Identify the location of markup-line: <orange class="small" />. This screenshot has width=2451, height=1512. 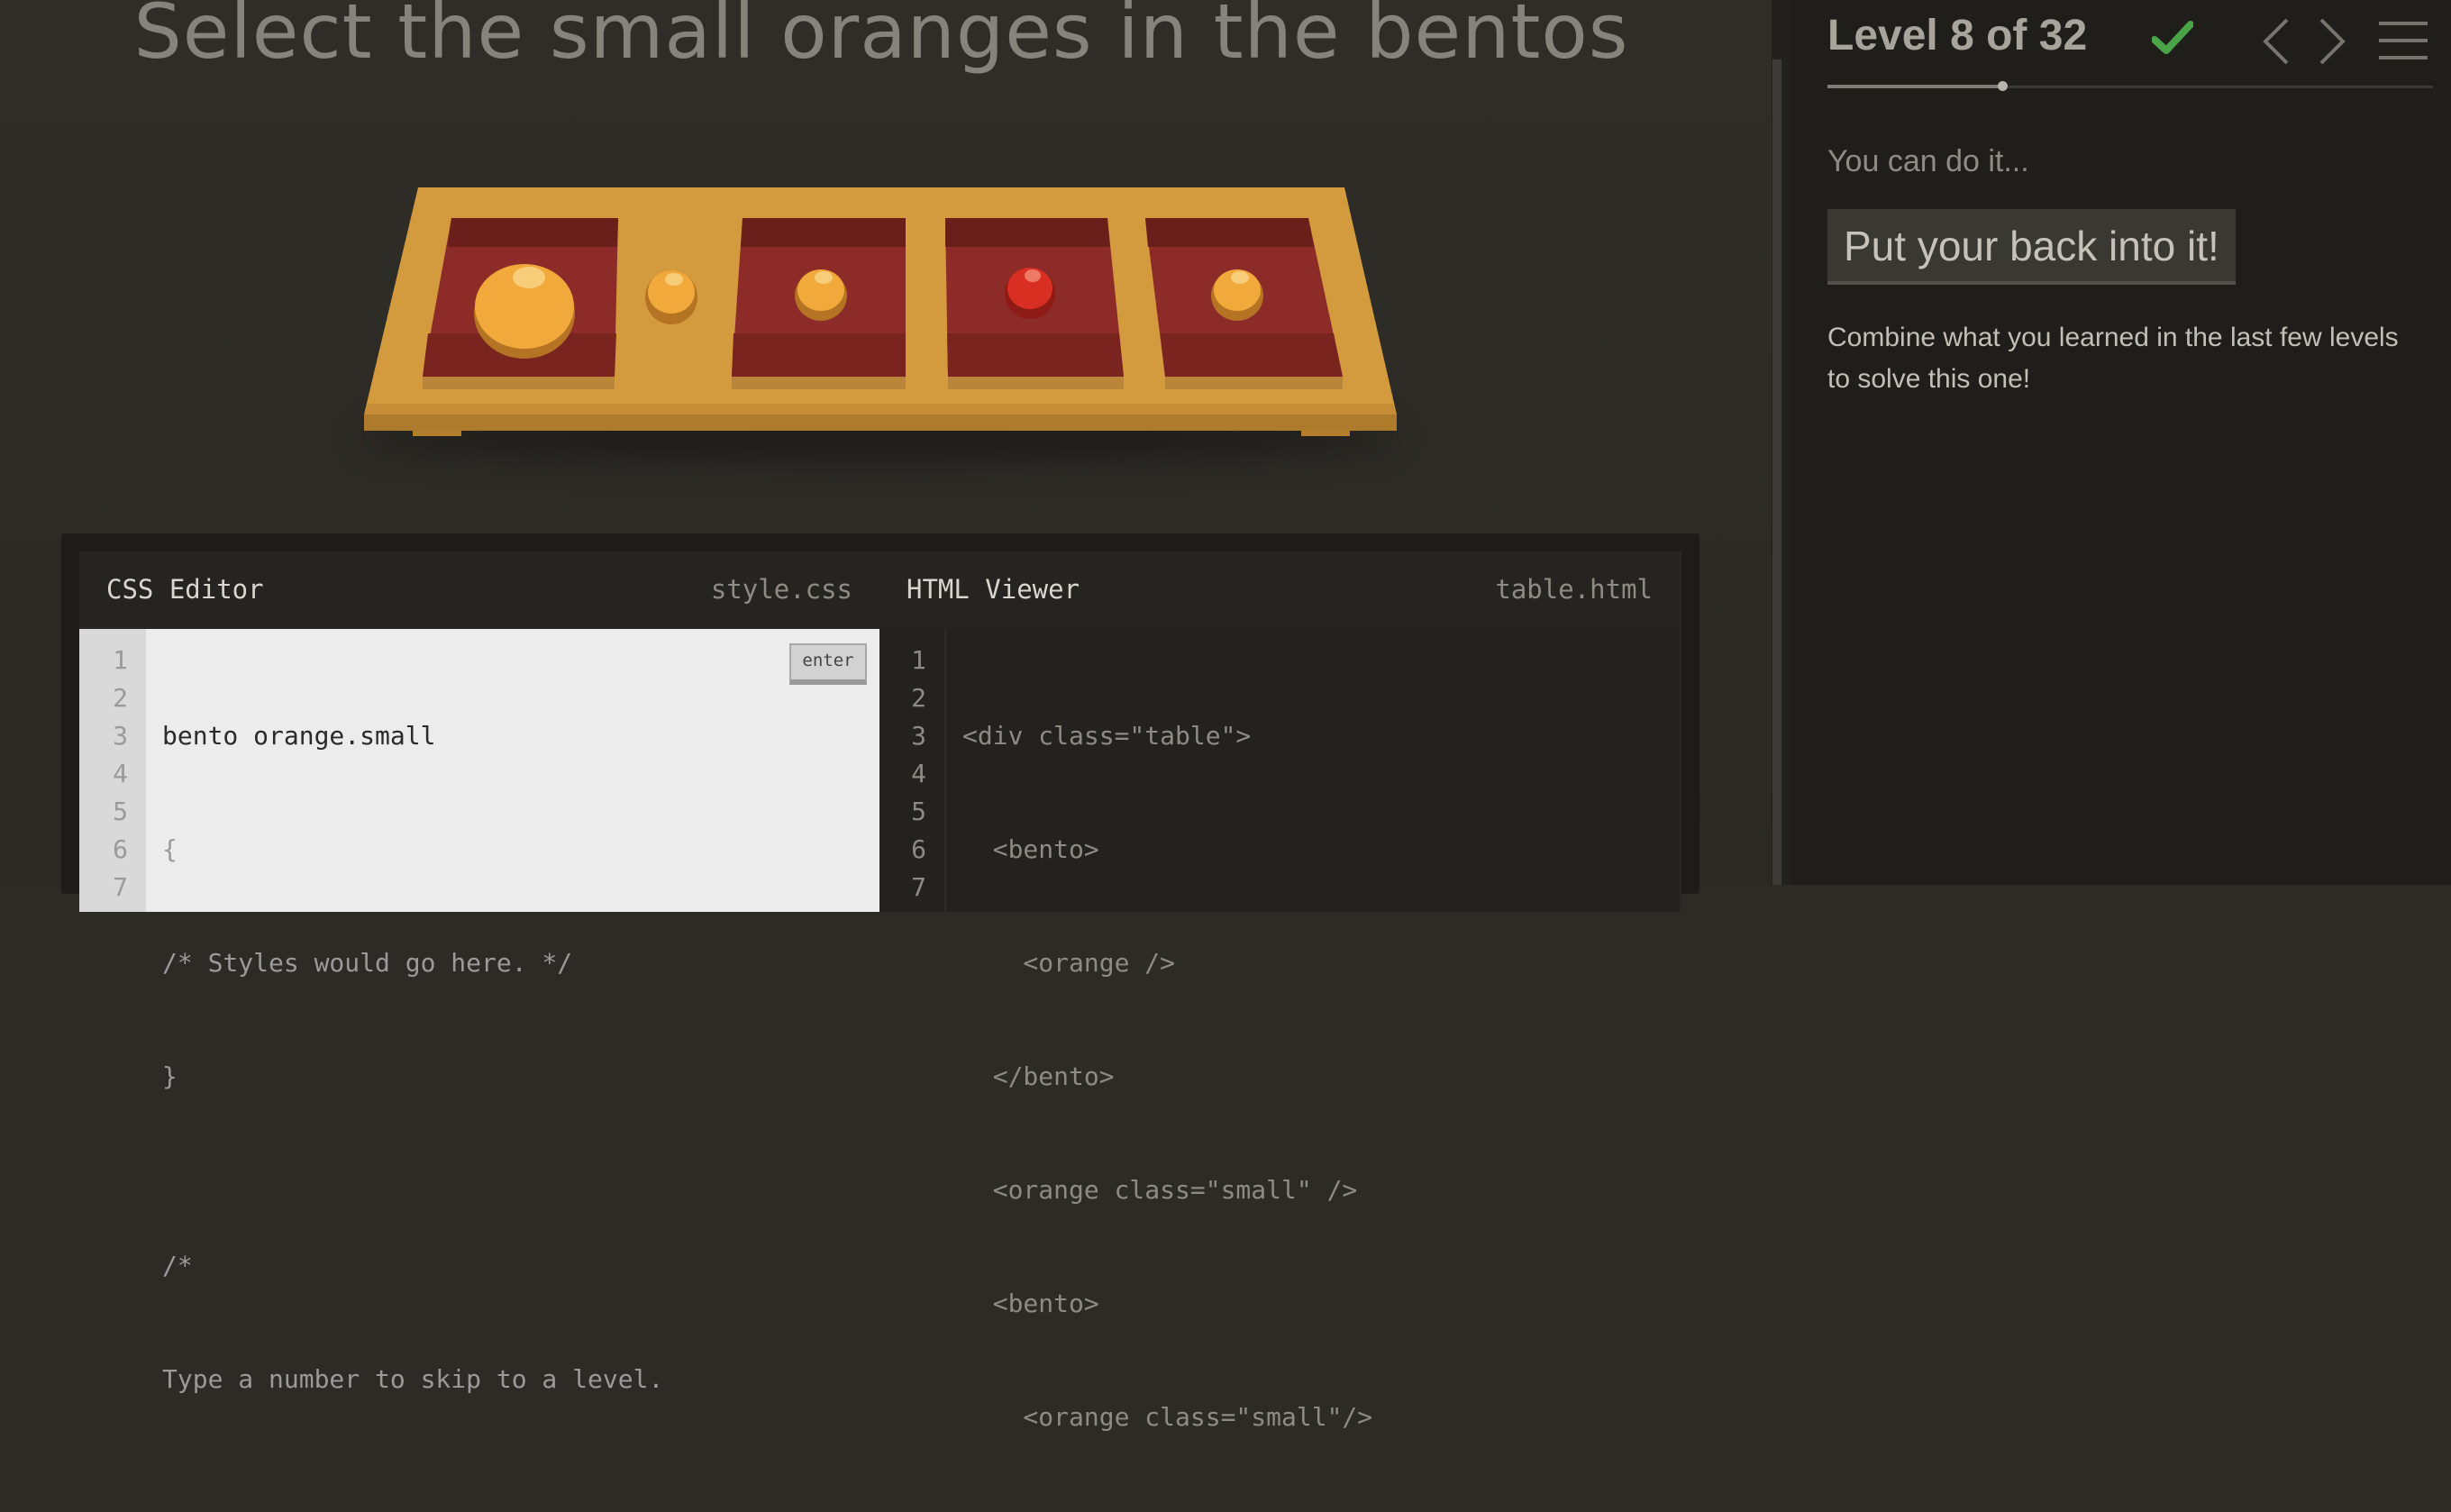
(1321, 1190).